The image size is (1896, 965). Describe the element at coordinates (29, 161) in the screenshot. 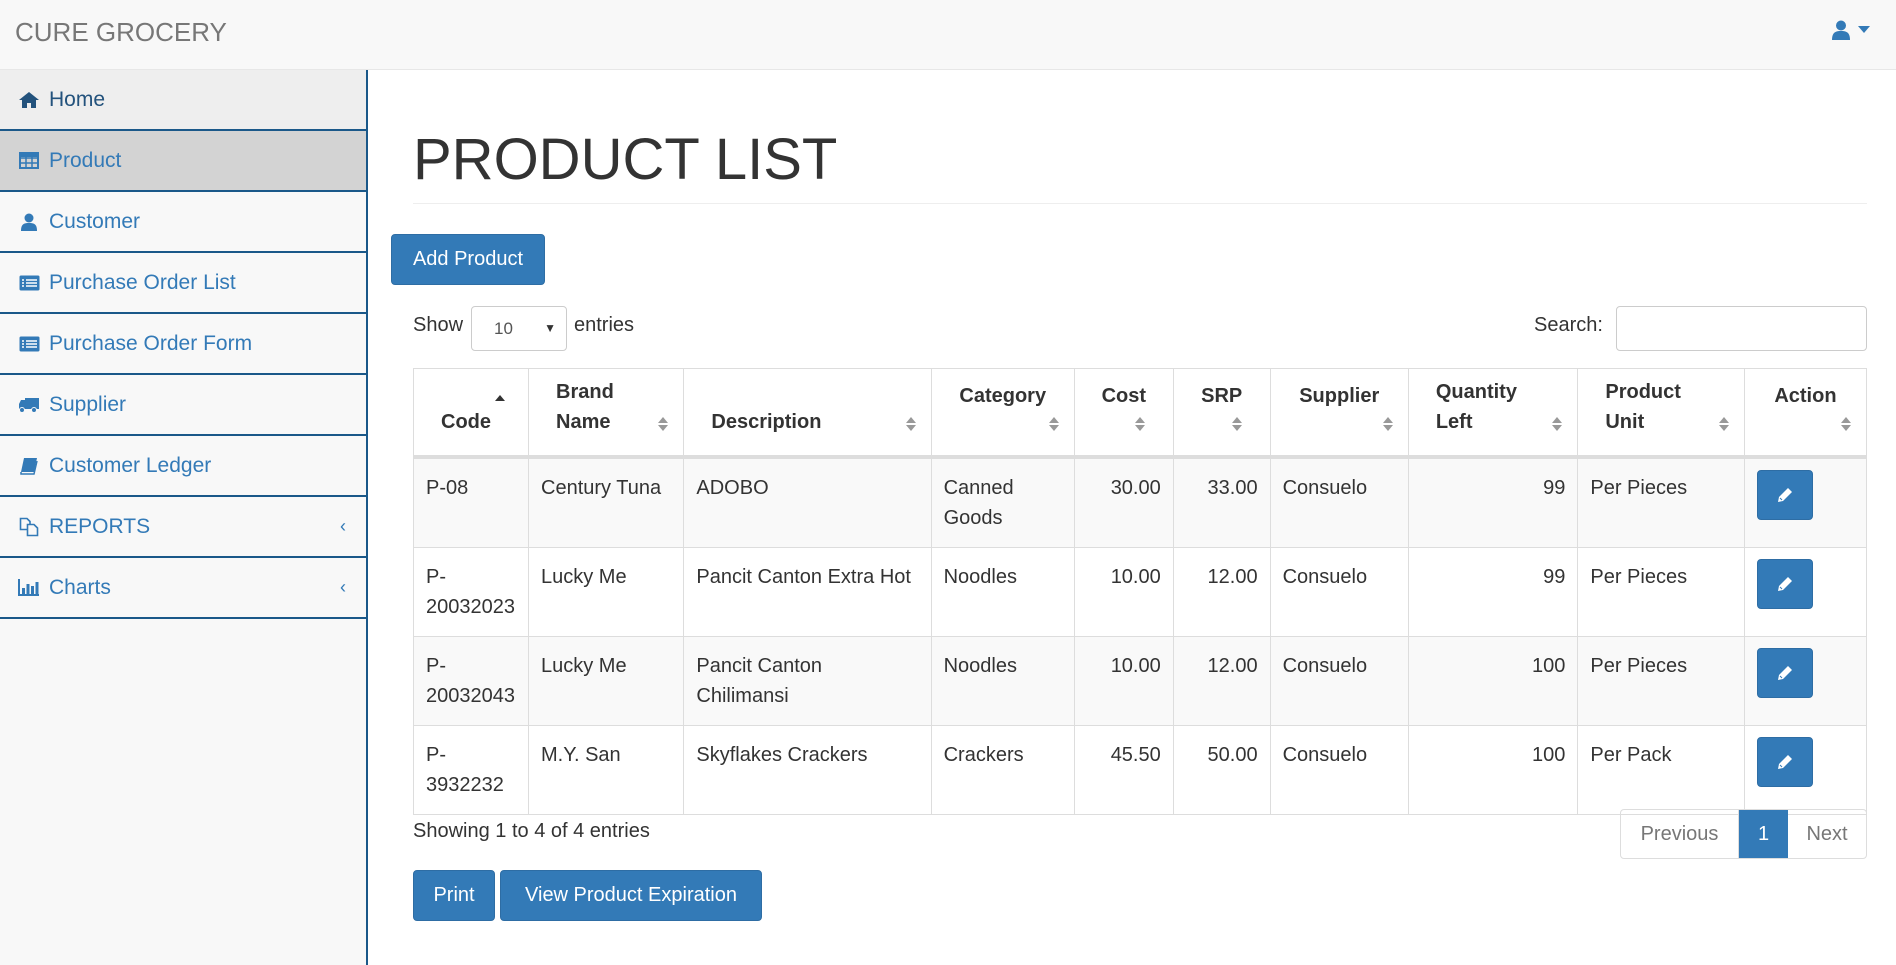

I see `table-icon` at that location.